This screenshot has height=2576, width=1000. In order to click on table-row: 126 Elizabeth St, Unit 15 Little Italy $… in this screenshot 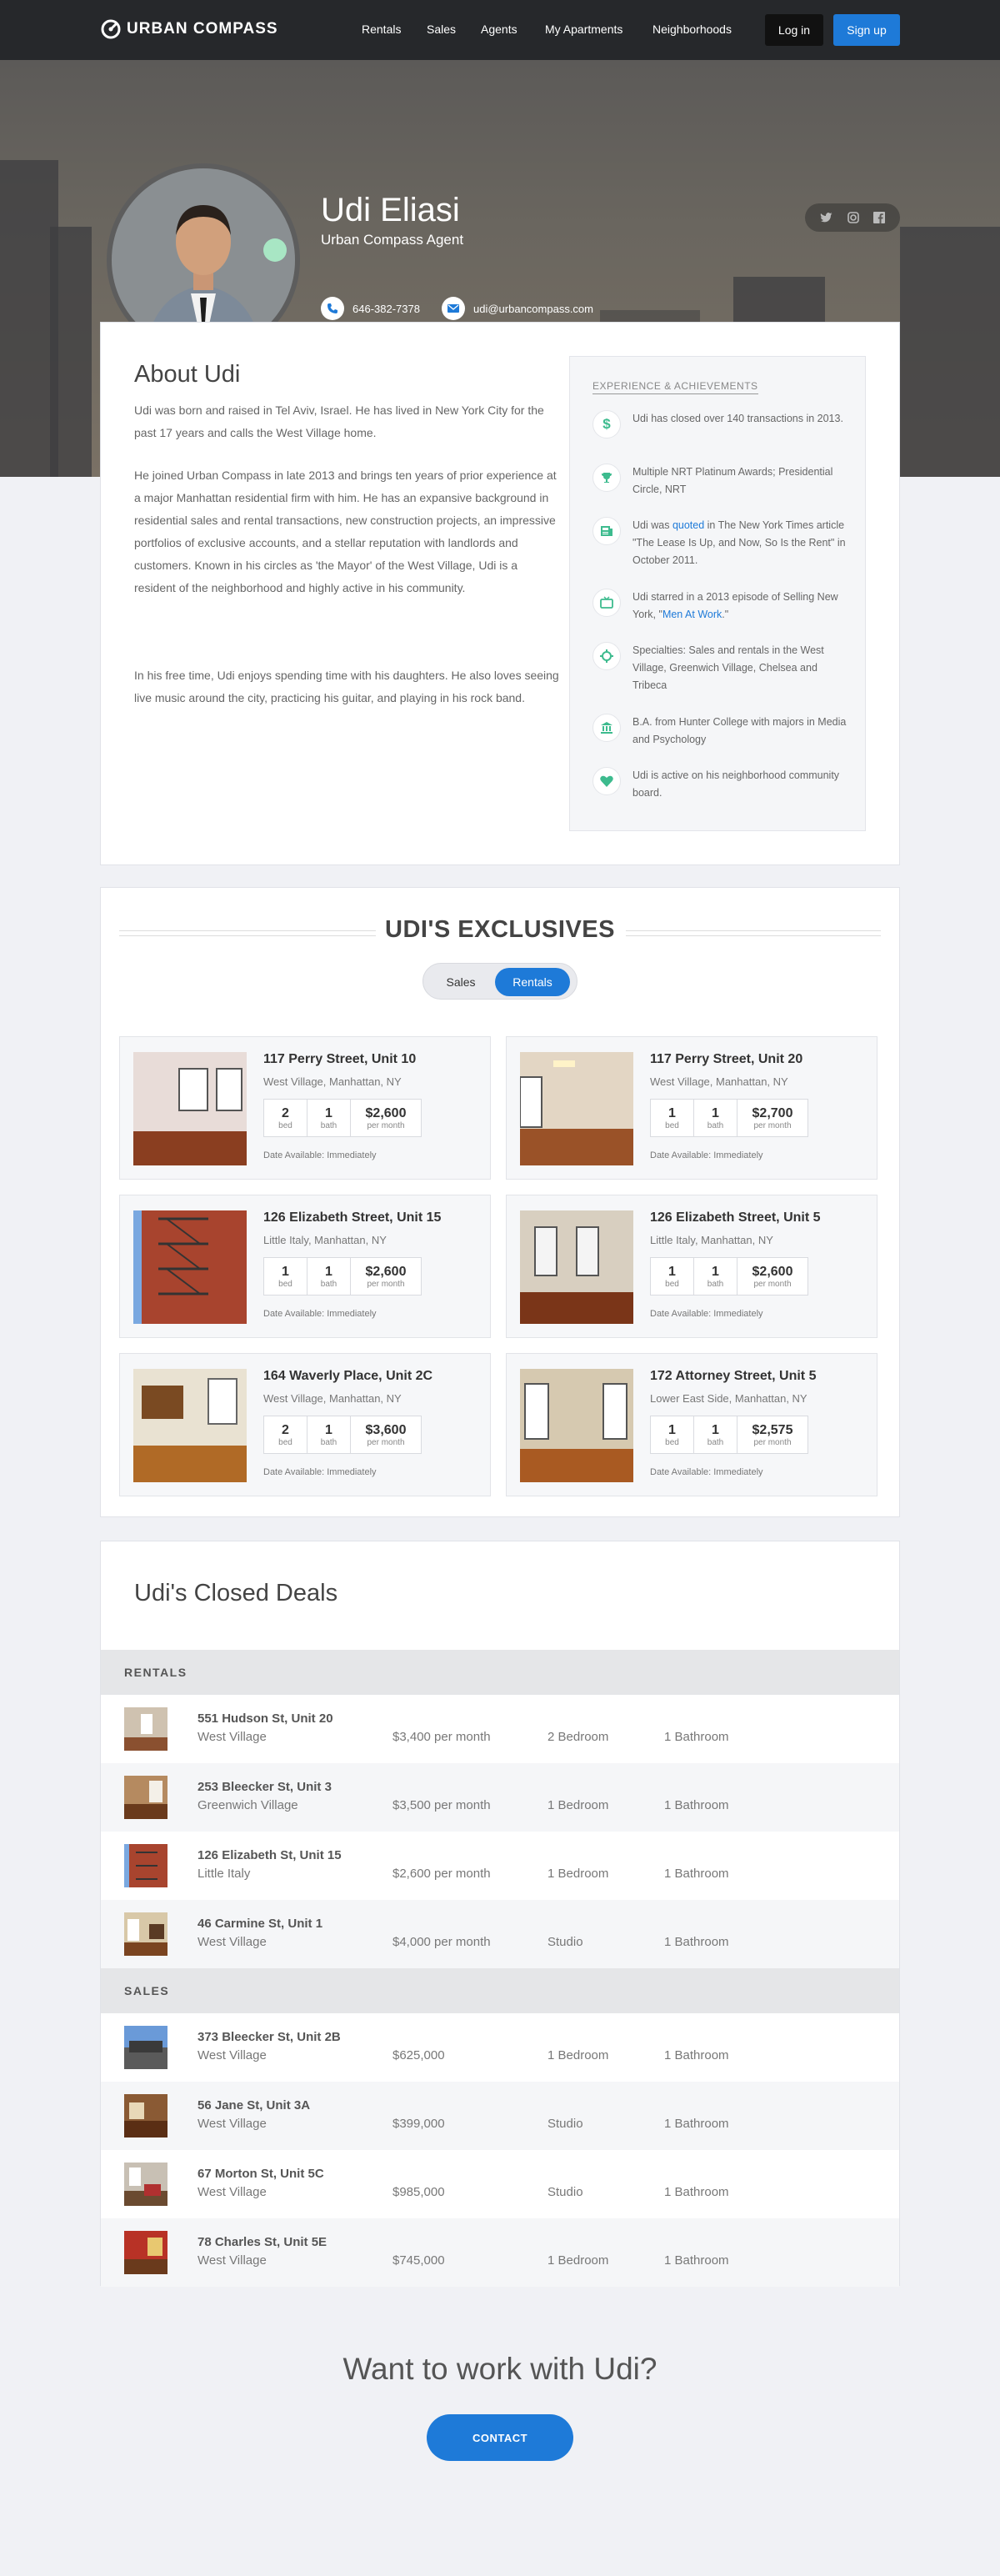, I will do `click(500, 1866)`.